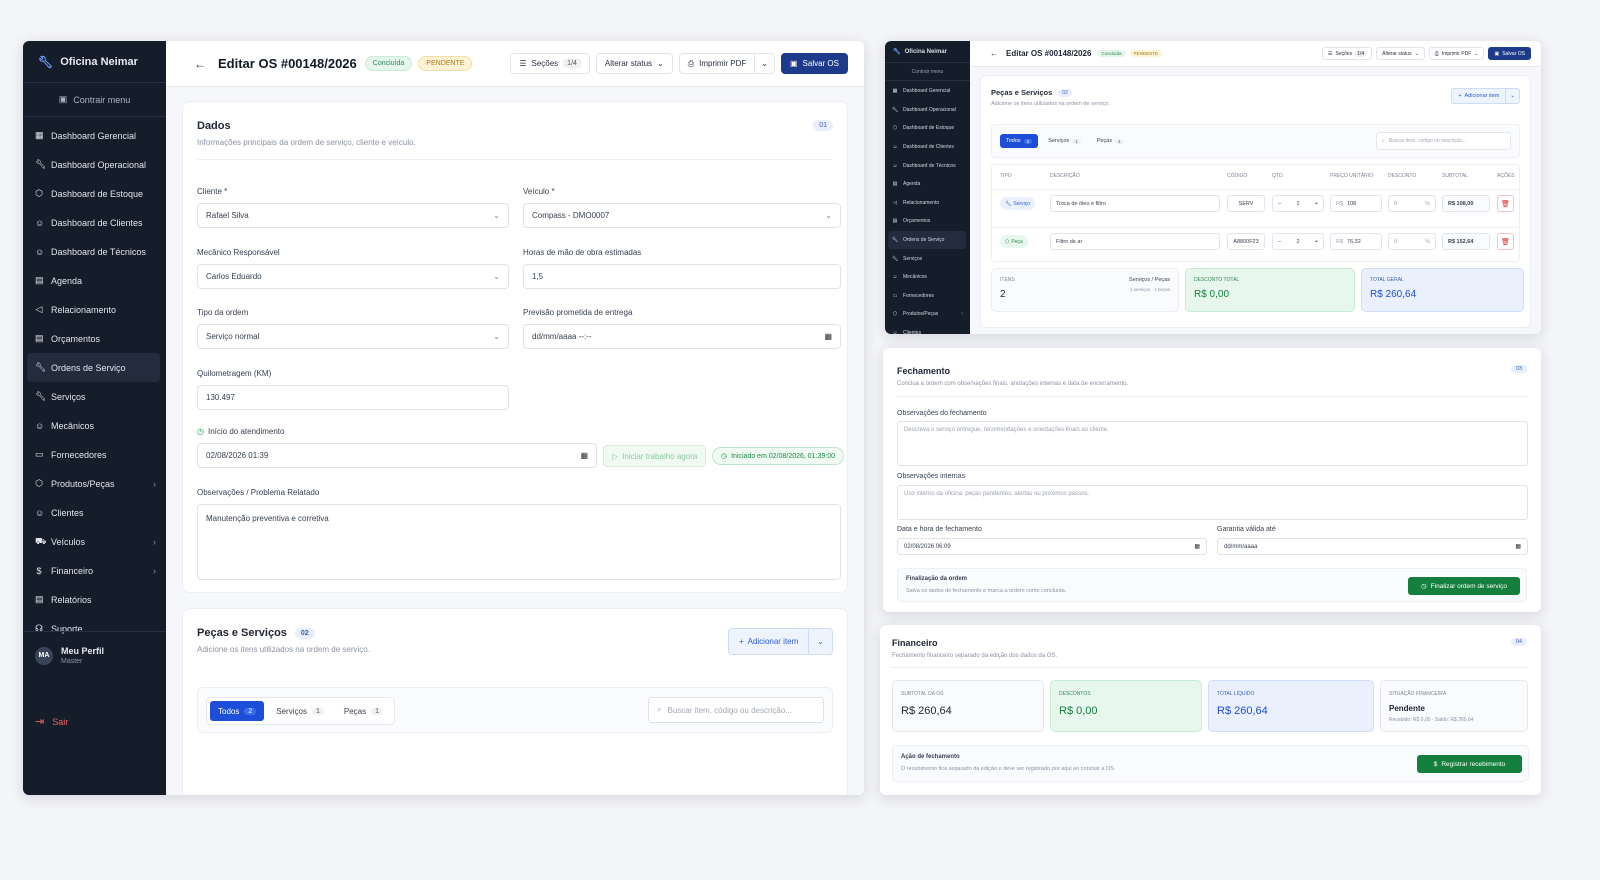 The height and width of the screenshot is (880, 1600). I want to click on sidebar-item: ▤ Relatórios, so click(94, 599).